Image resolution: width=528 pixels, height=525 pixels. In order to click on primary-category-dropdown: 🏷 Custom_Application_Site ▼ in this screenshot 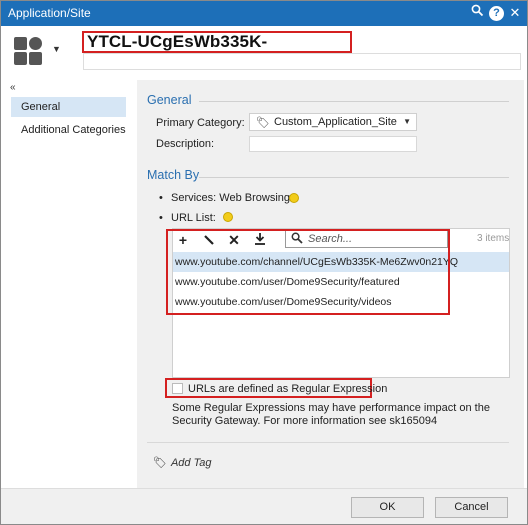, I will do `click(333, 122)`.